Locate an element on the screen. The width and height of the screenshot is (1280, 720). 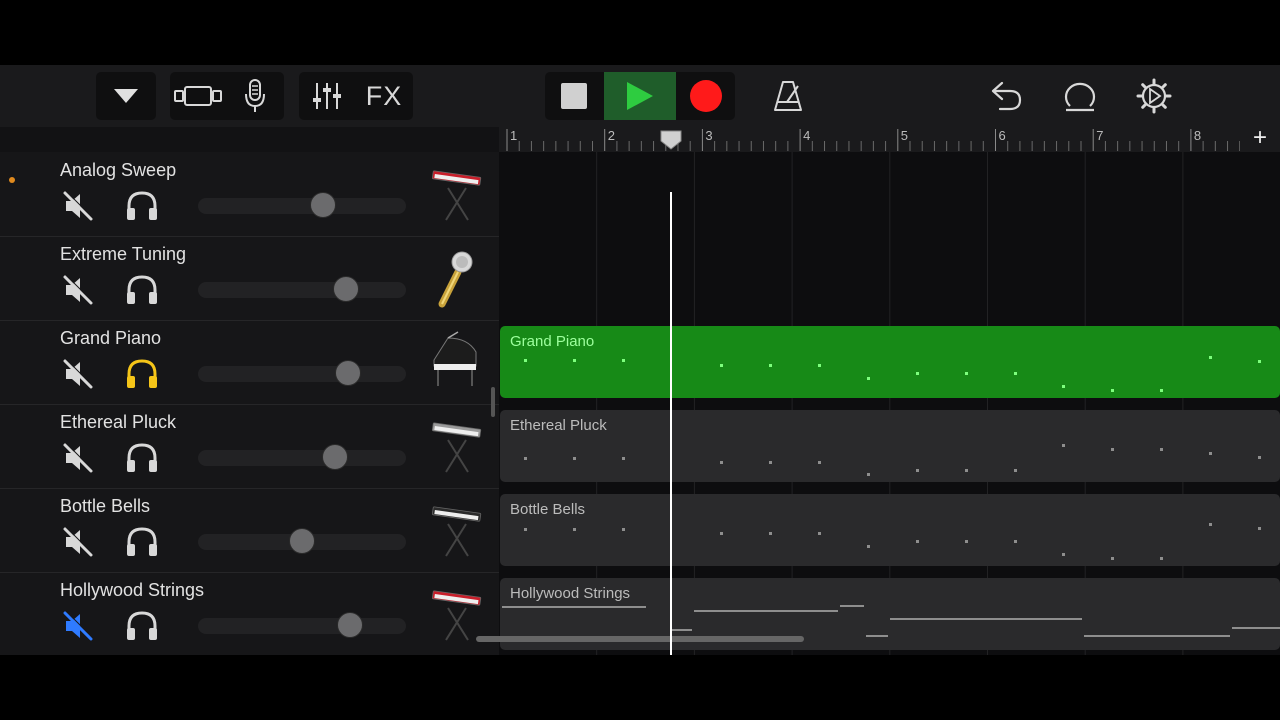
playhead-handle is located at coordinates (671, 140).